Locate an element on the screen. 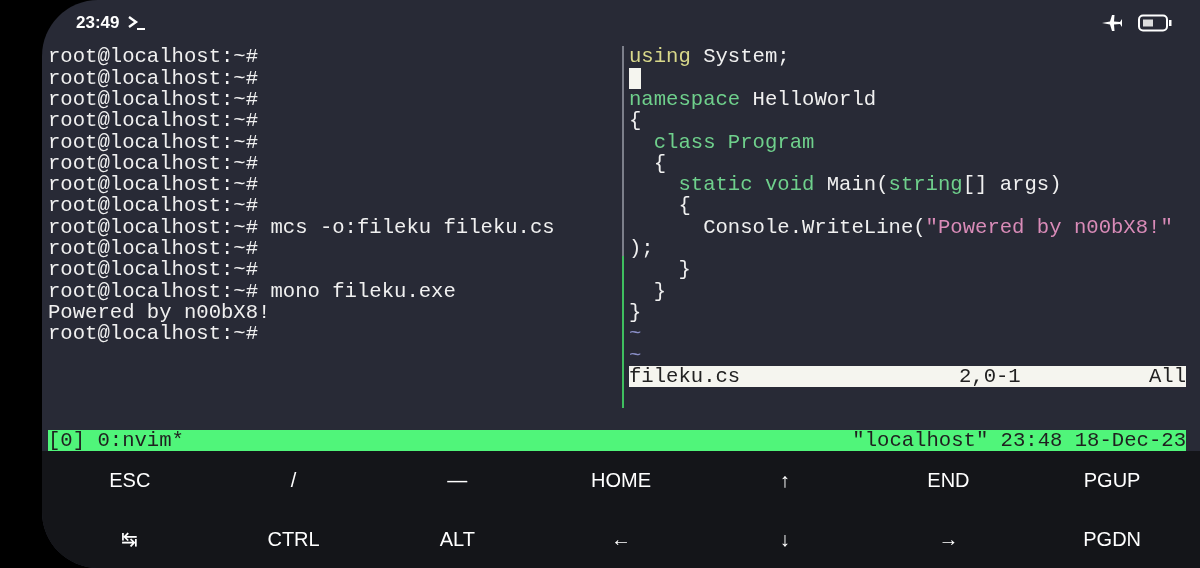 The height and width of the screenshot is (568, 1200). terminal-icon is located at coordinates (137, 23).